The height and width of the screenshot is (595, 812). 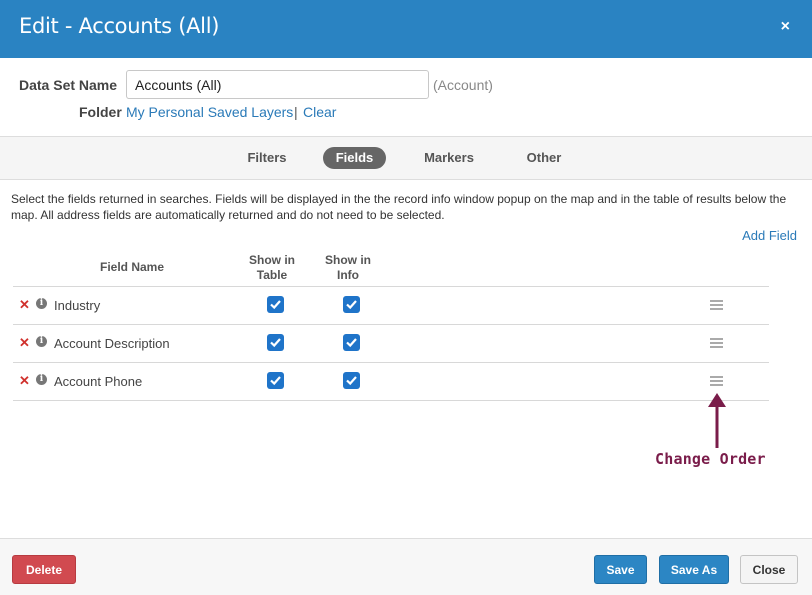 I want to click on table-row: ✕ i Account Description, so click(x=391, y=344).